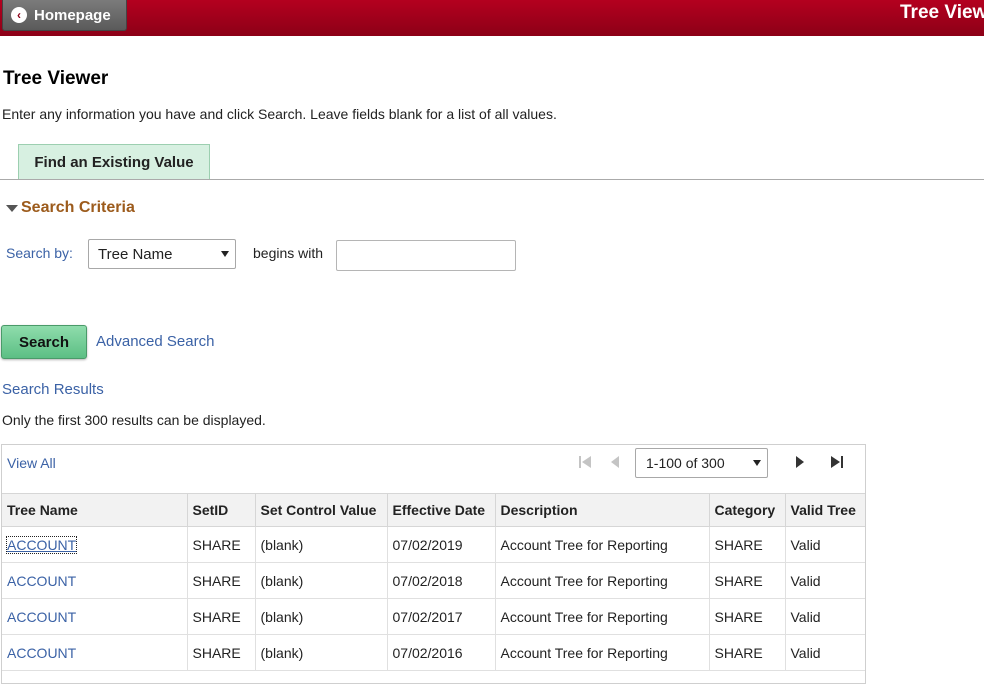 Image resolution: width=984 pixels, height=684 pixels. What do you see at coordinates (321, 510) in the screenshot?
I see `column-header-set-control-value: Set Control Value` at bounding box center [321, 510].